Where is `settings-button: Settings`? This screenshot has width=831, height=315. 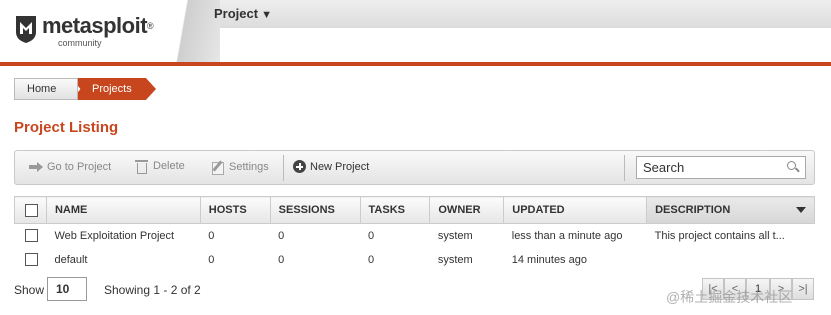
settings-button: Settings is located at coordinates (240, 167).